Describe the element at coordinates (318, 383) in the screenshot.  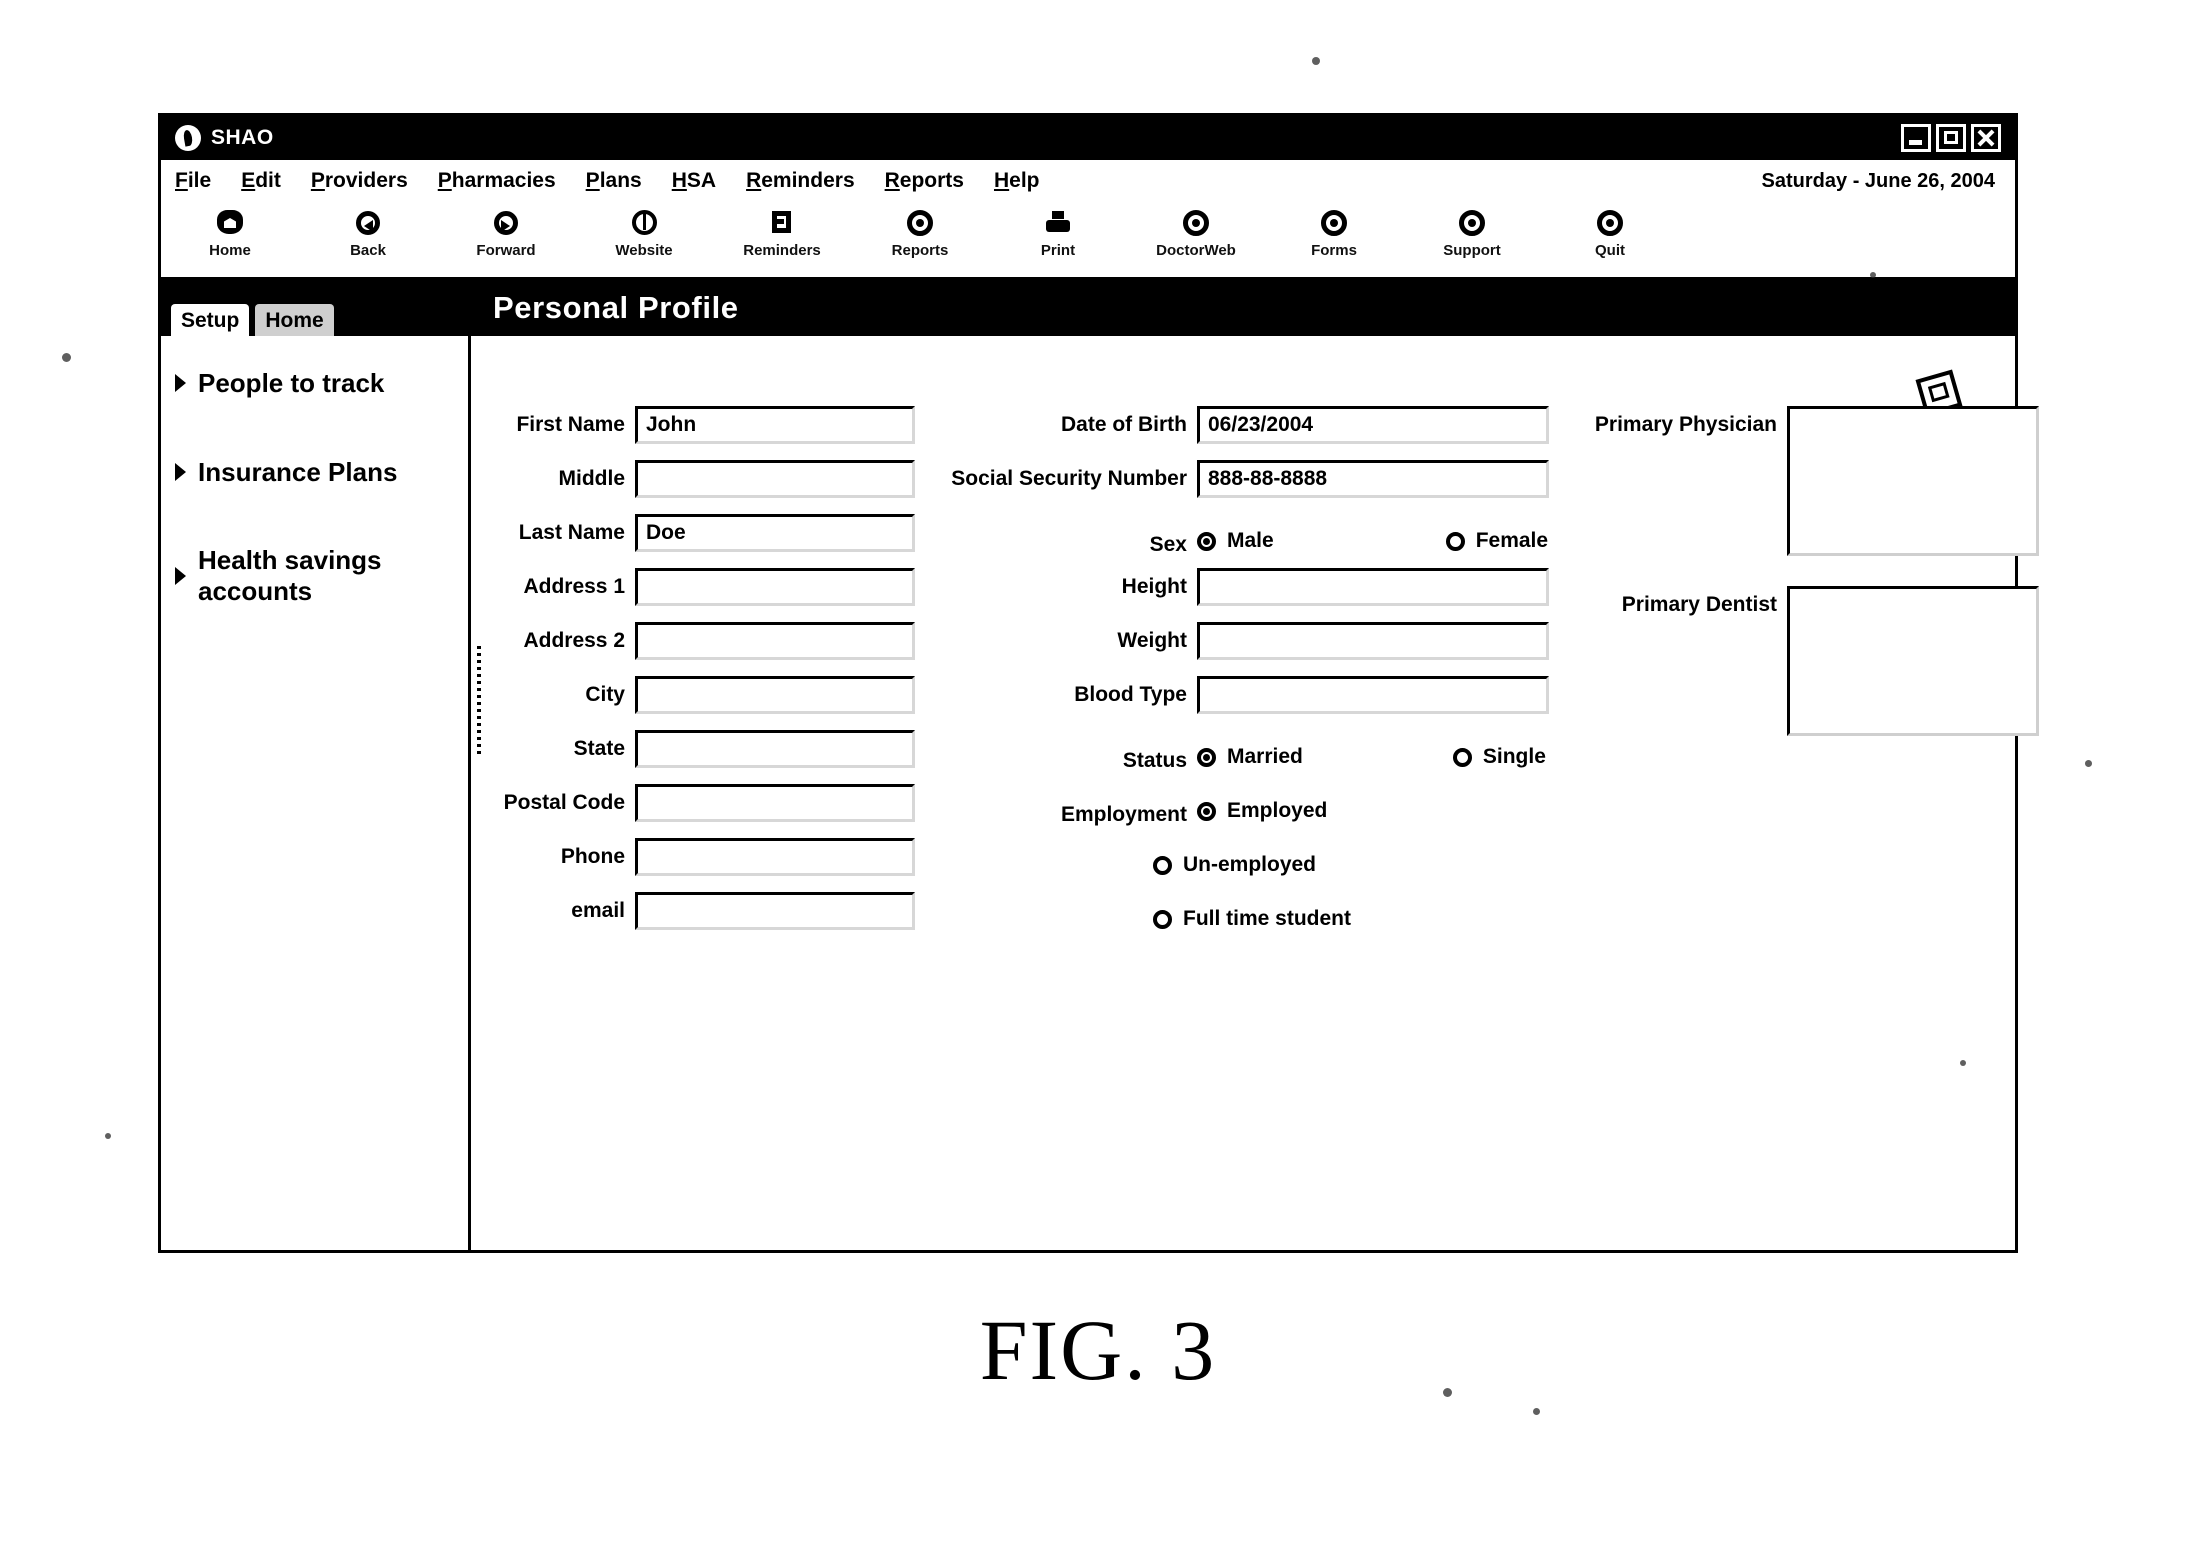
I see `sidebar-item-people-to-track: People to track` at that location.